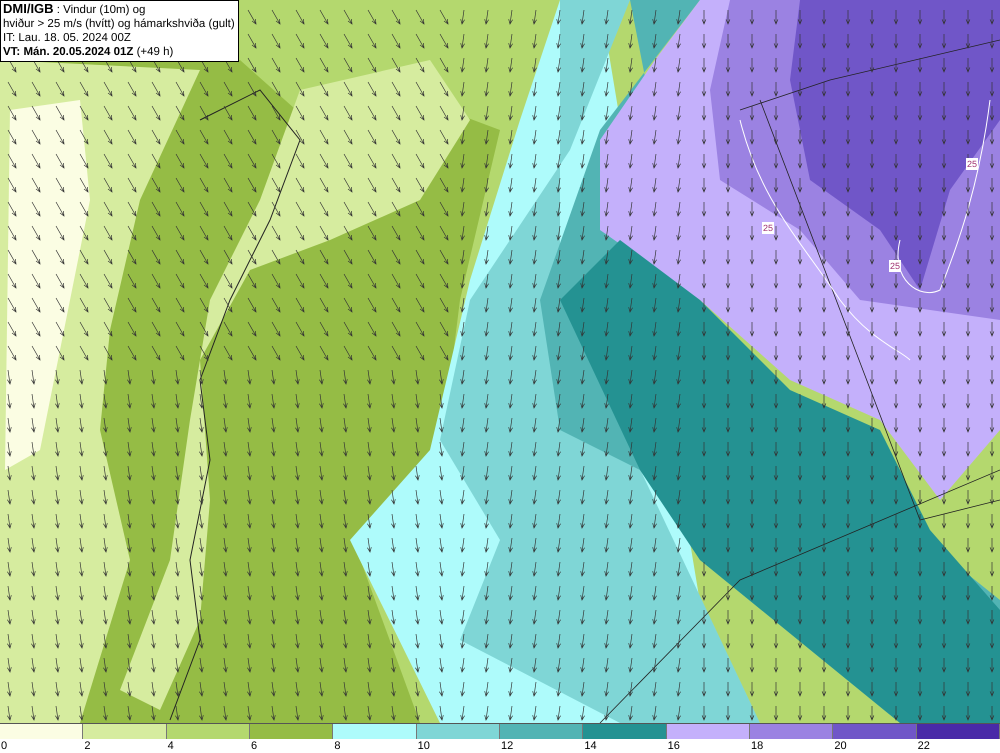  I want to click on legend-tick-label: 10, so click(424, 746).